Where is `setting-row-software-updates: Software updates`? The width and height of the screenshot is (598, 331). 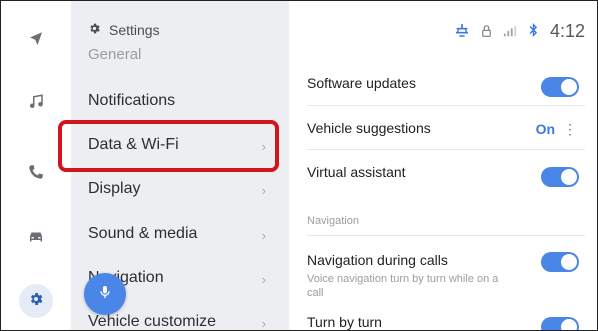
setting-row-software-updates: Software updates is located at coordinates (442, 83).